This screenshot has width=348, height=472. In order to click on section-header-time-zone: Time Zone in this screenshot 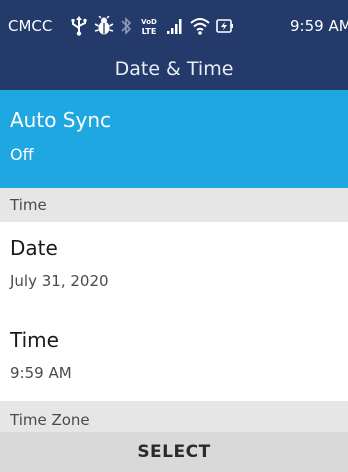, I will do `click(174, 416)`.